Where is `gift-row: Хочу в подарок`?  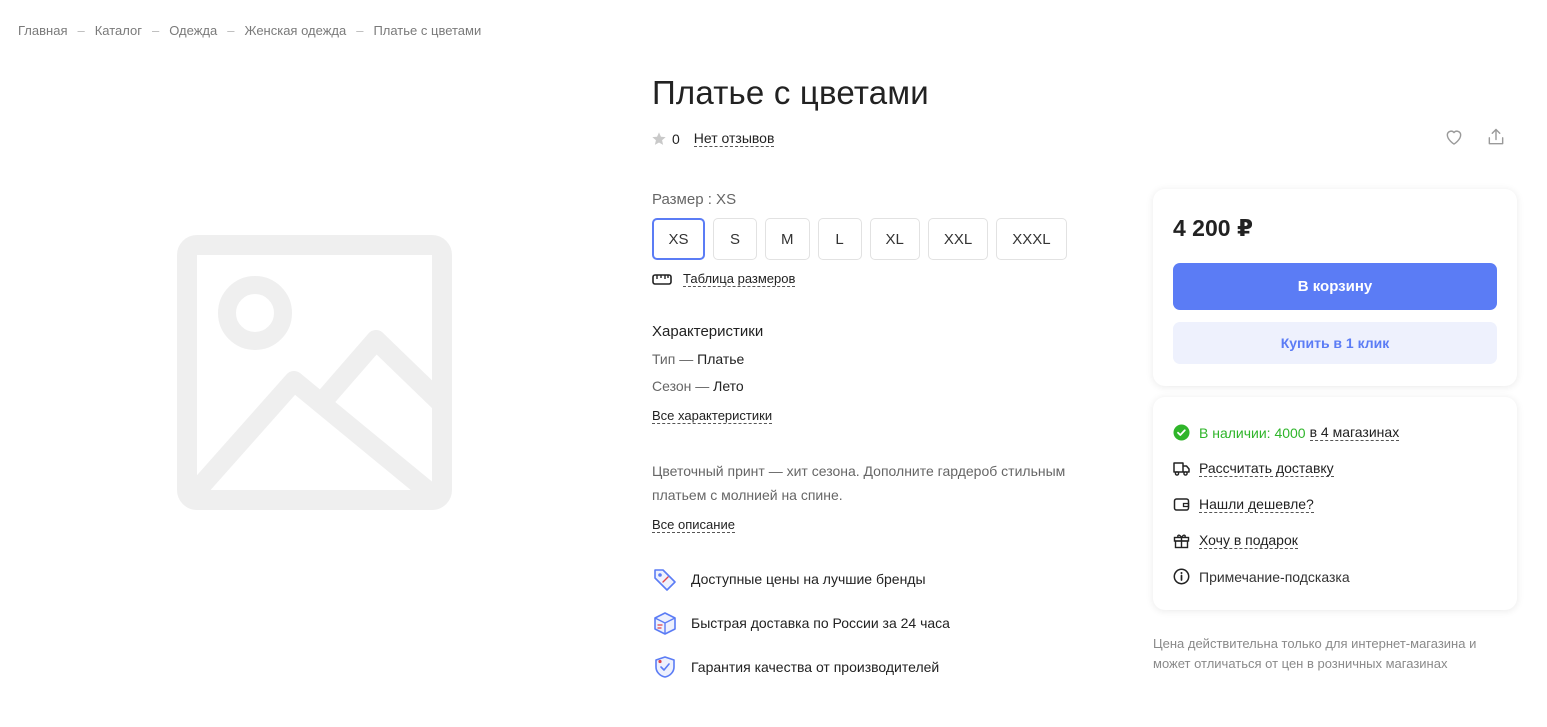 gift-row: Хочу в подарок is located at coordinates (1235, 540).